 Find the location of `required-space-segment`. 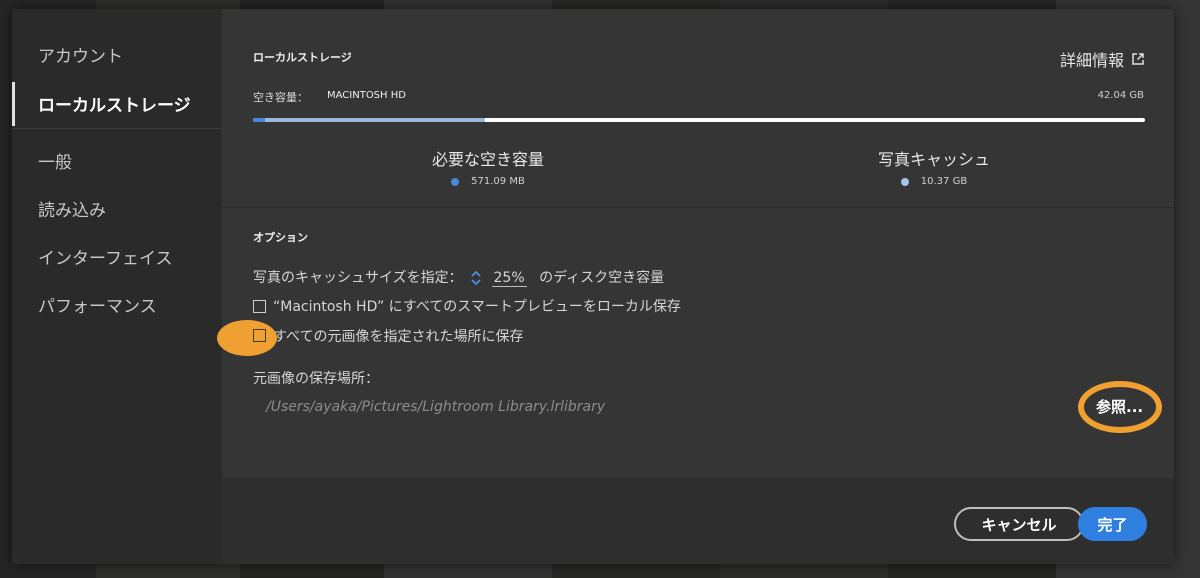

required-space-segment is located at coordinates (259, 120).